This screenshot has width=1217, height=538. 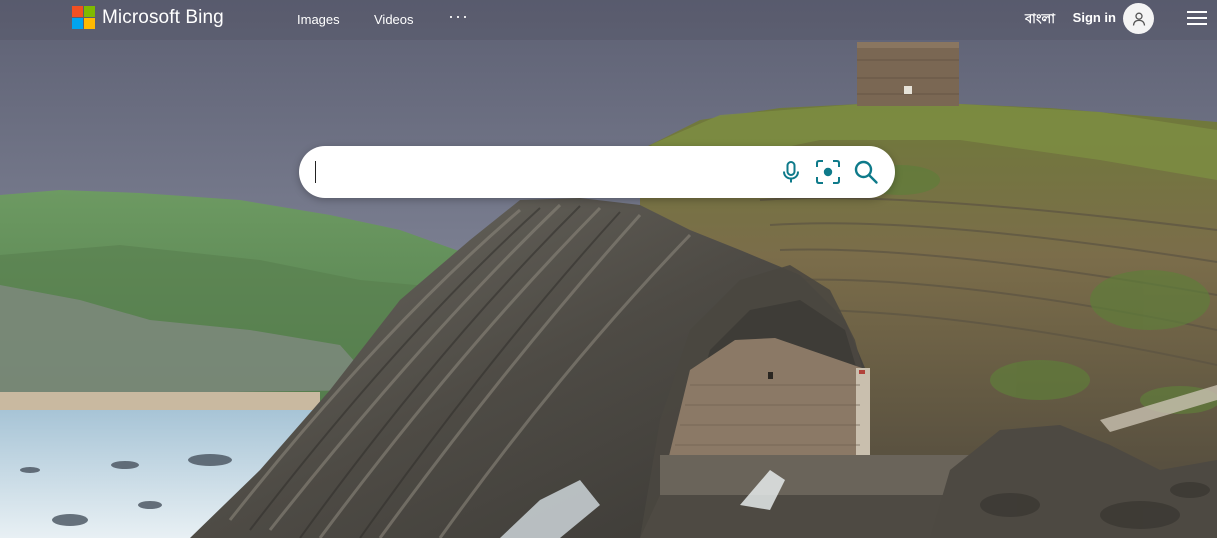 I want to click on nav-images-link: Images, so click(x=318, y=19).